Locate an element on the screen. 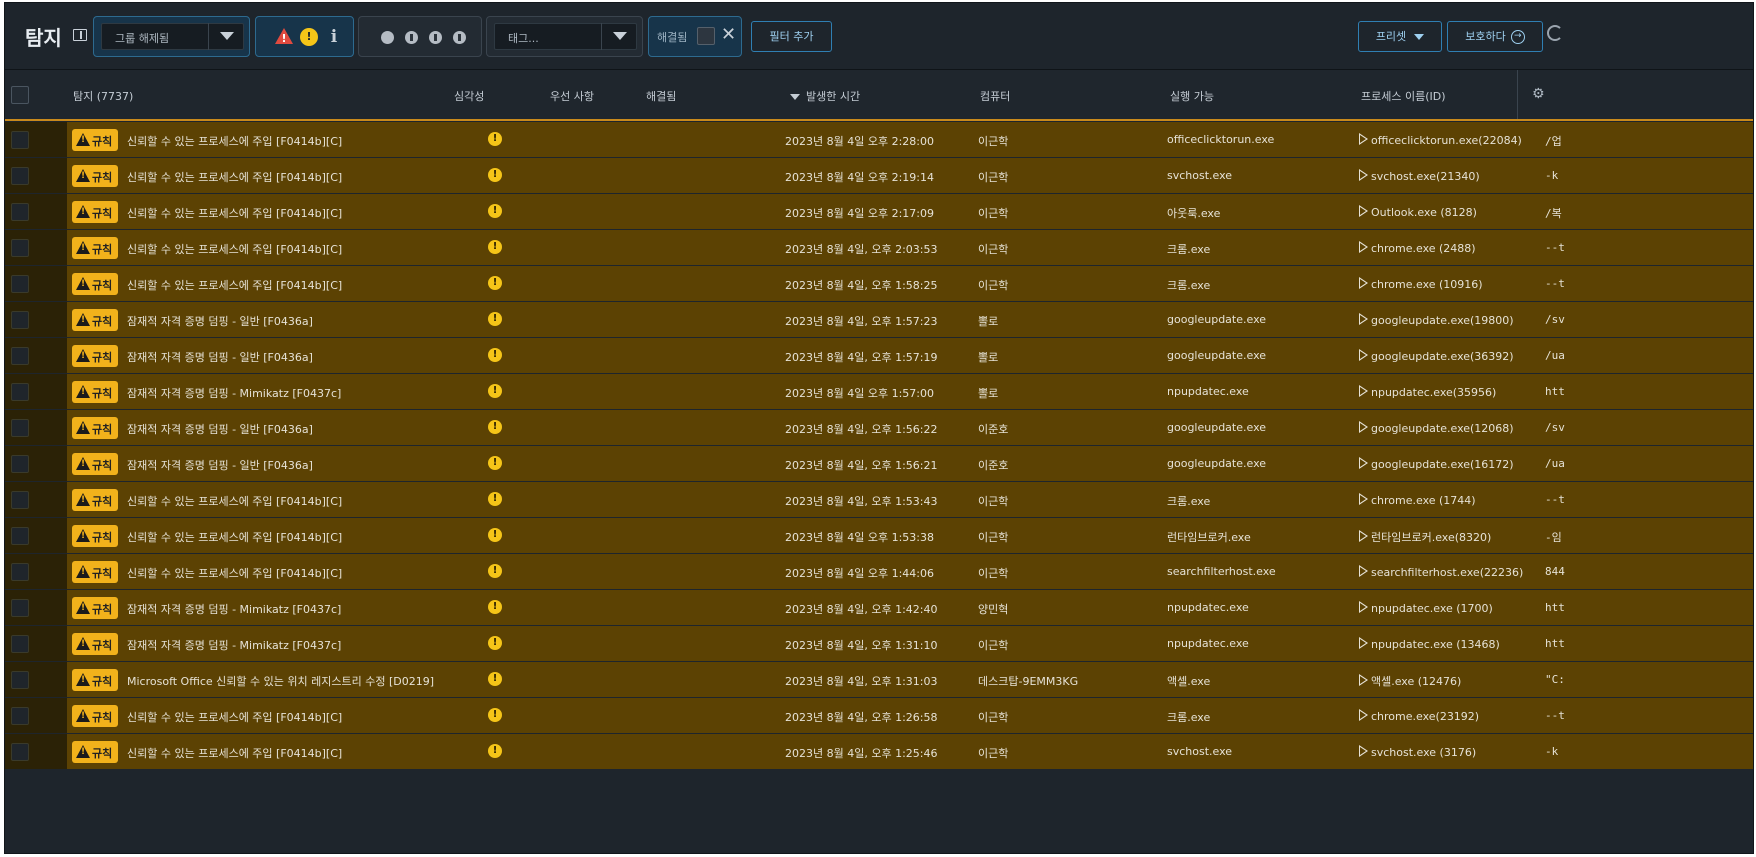 This screenshot has height=857, width=1756. column-detection: 탐지 (7737) is located at coordinates (103, 96).